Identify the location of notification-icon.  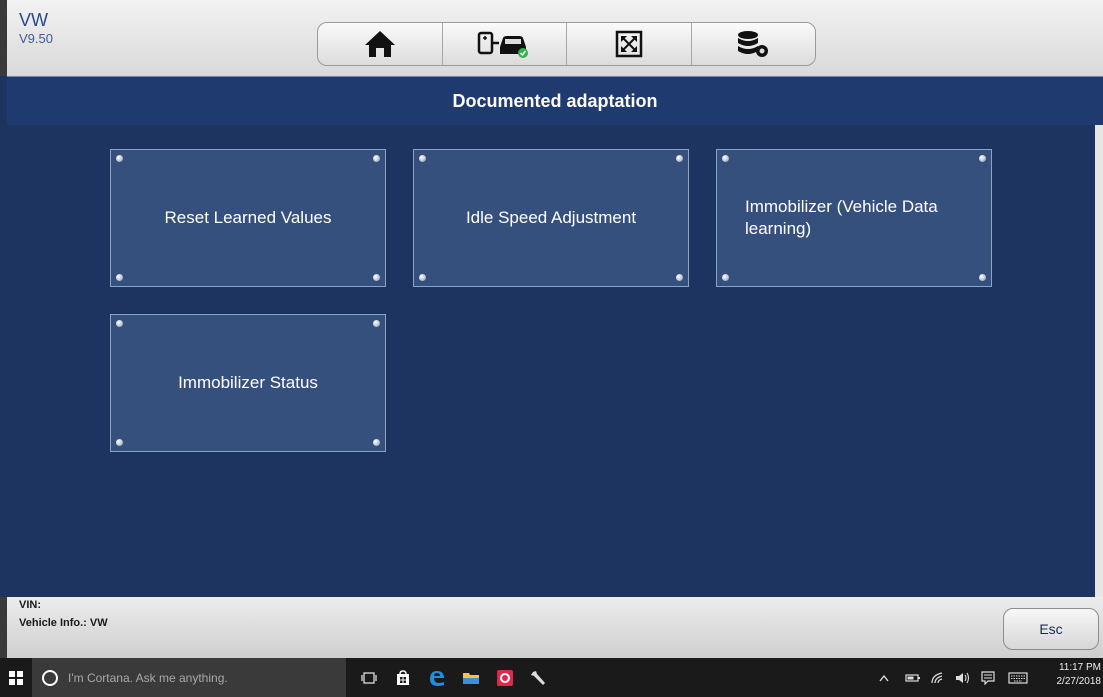
(988, 677).